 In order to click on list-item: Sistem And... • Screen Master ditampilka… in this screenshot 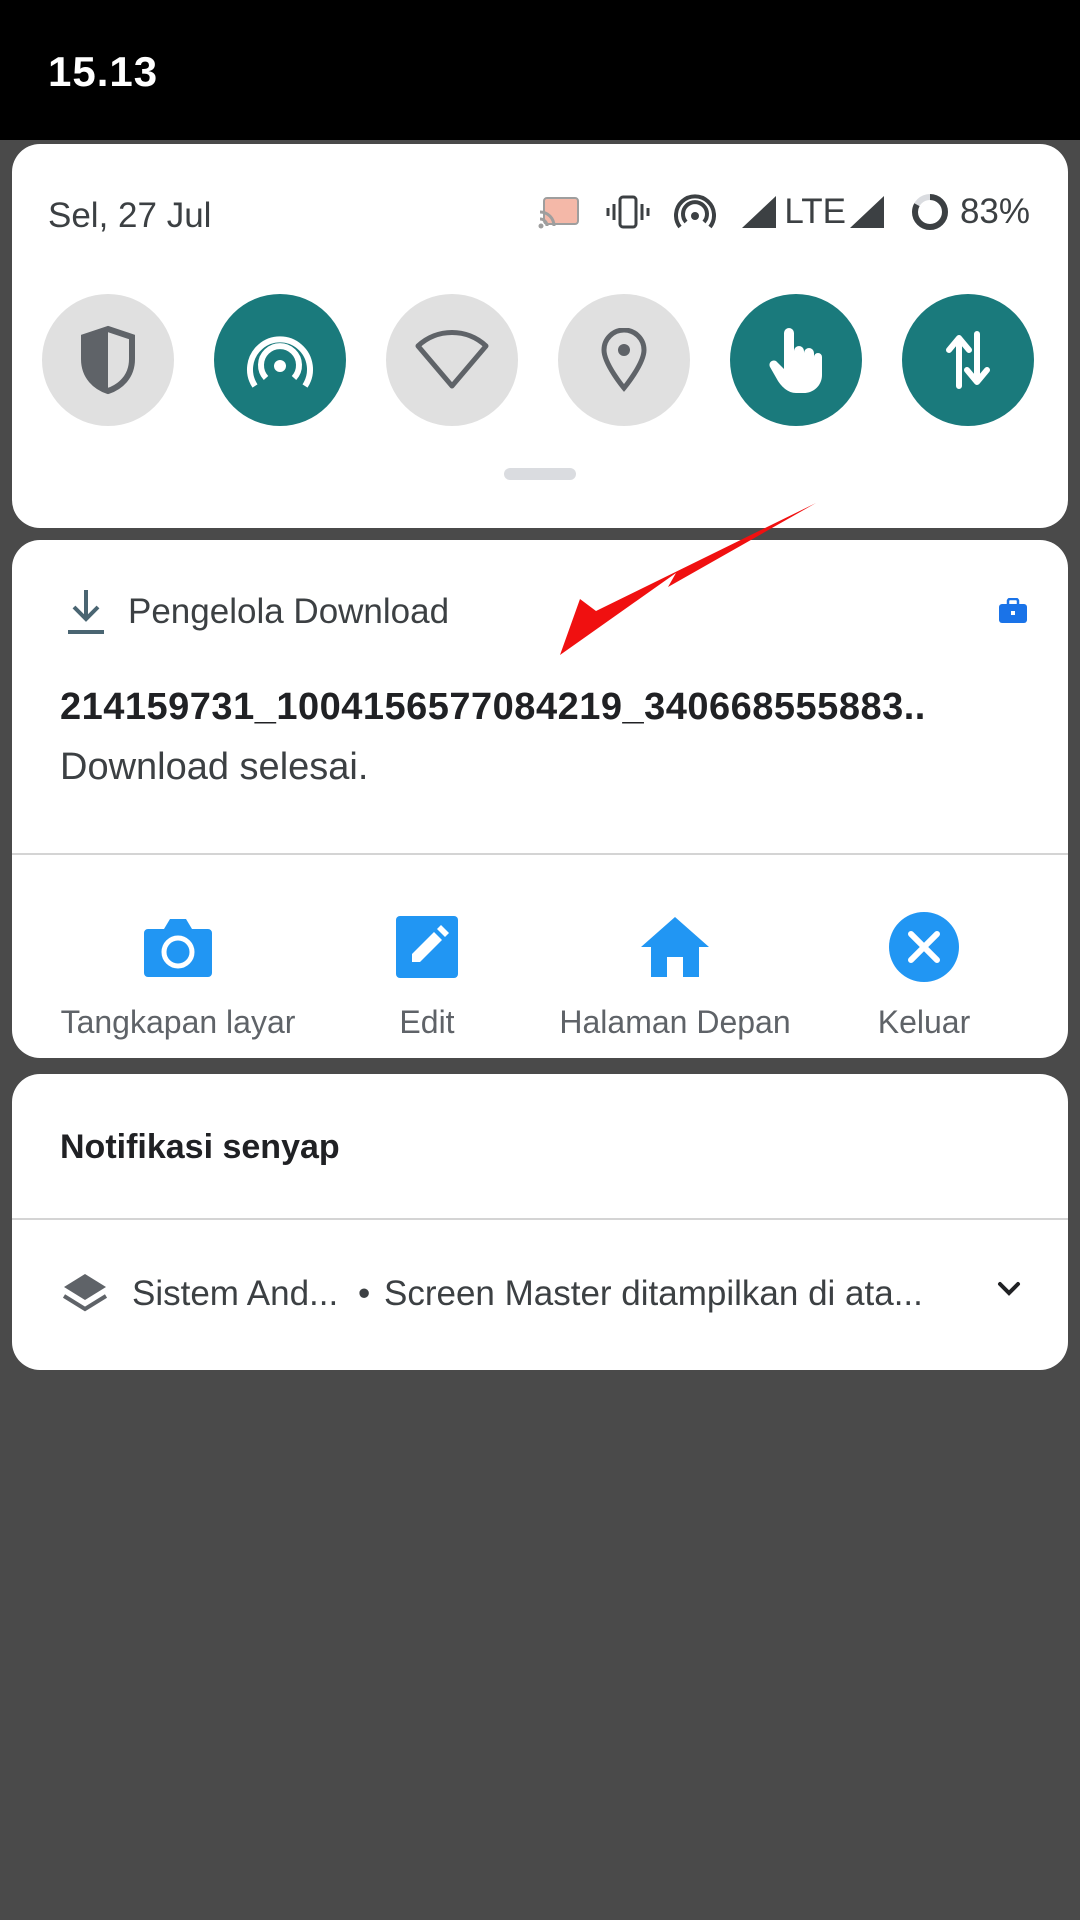, I will do `click(540, 1295)`.